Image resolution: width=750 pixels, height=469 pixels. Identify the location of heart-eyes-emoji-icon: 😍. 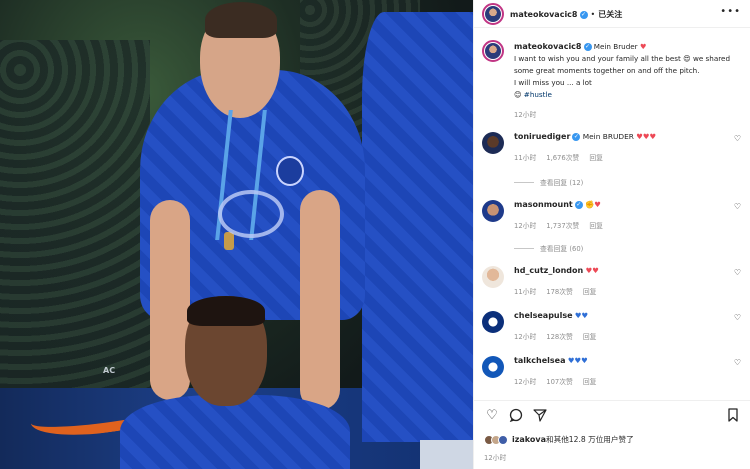
(687, 58).